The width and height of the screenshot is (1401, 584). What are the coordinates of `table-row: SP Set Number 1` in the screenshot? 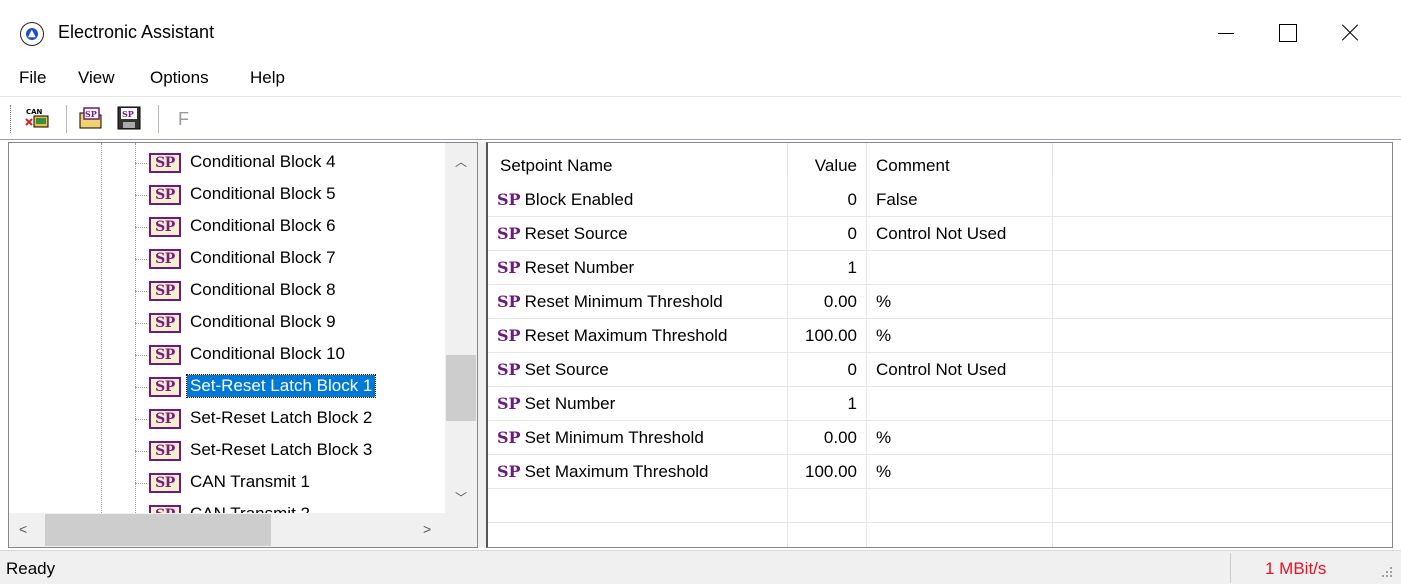 It's located at (940, 404).